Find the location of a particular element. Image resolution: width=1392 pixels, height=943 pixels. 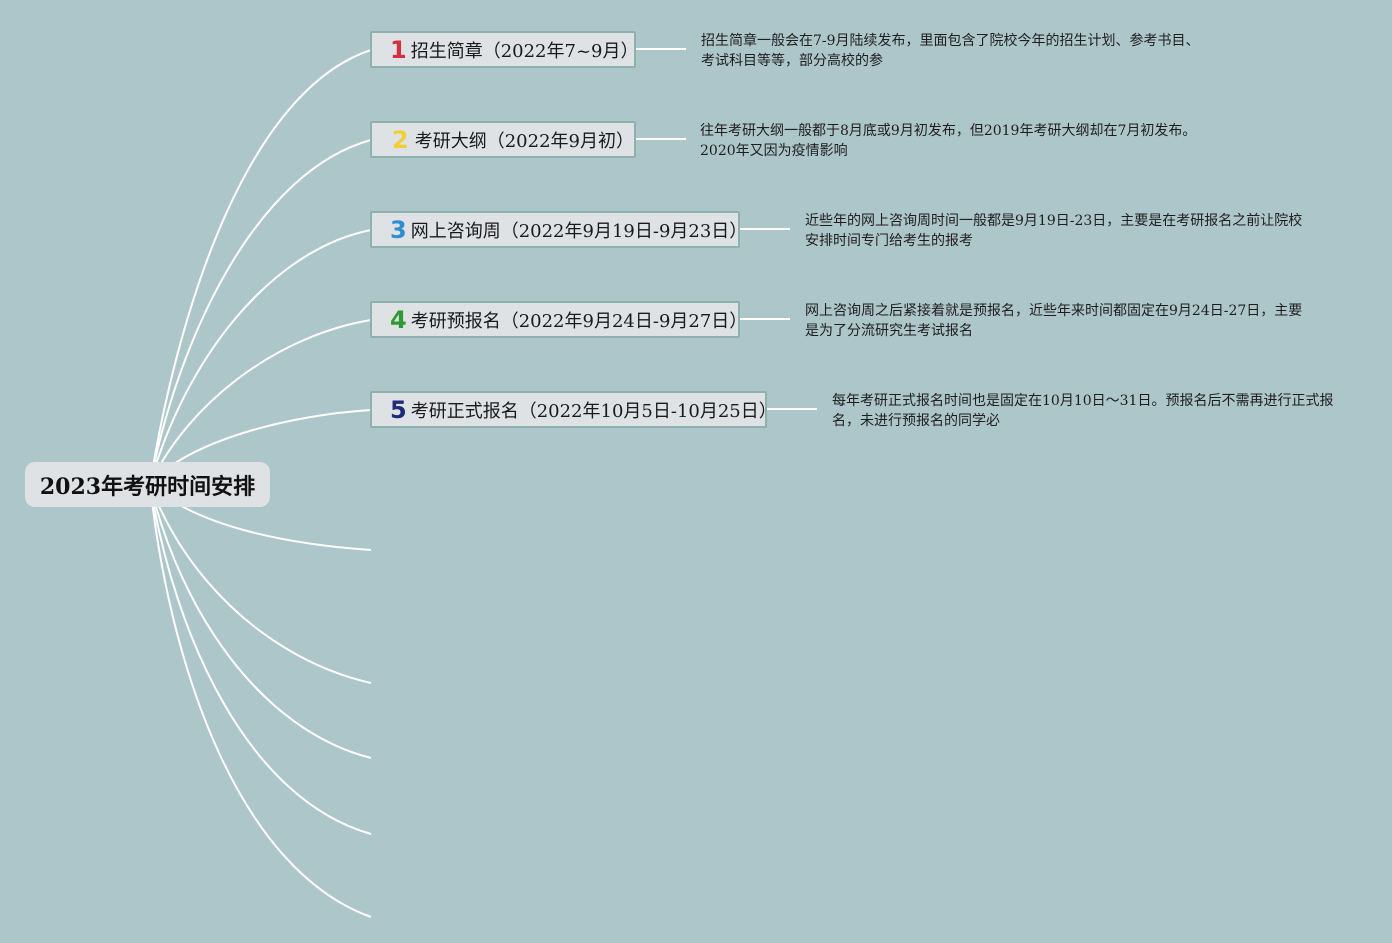

branch-label-5: 考研正式报名（2022年10月5日-10月25日） is located at coordinates (593, 411).